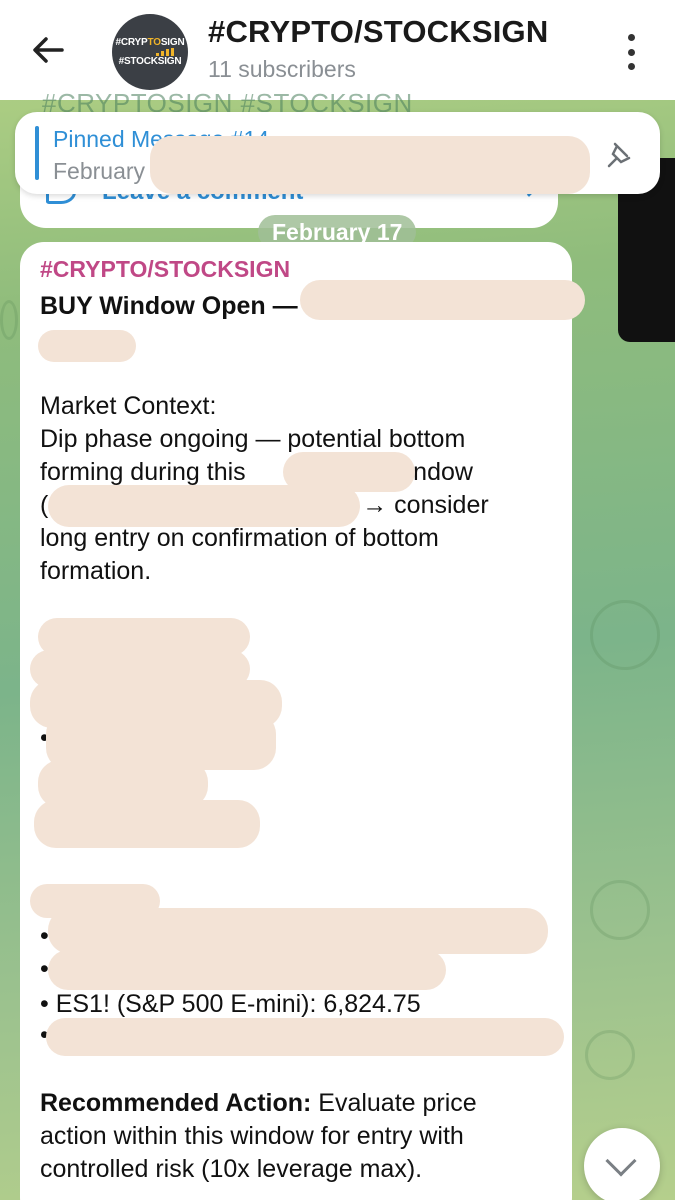 The width and height of the screenshot is (675, 1200). I want to click on avatar-bars-icon, so click(165, 52).